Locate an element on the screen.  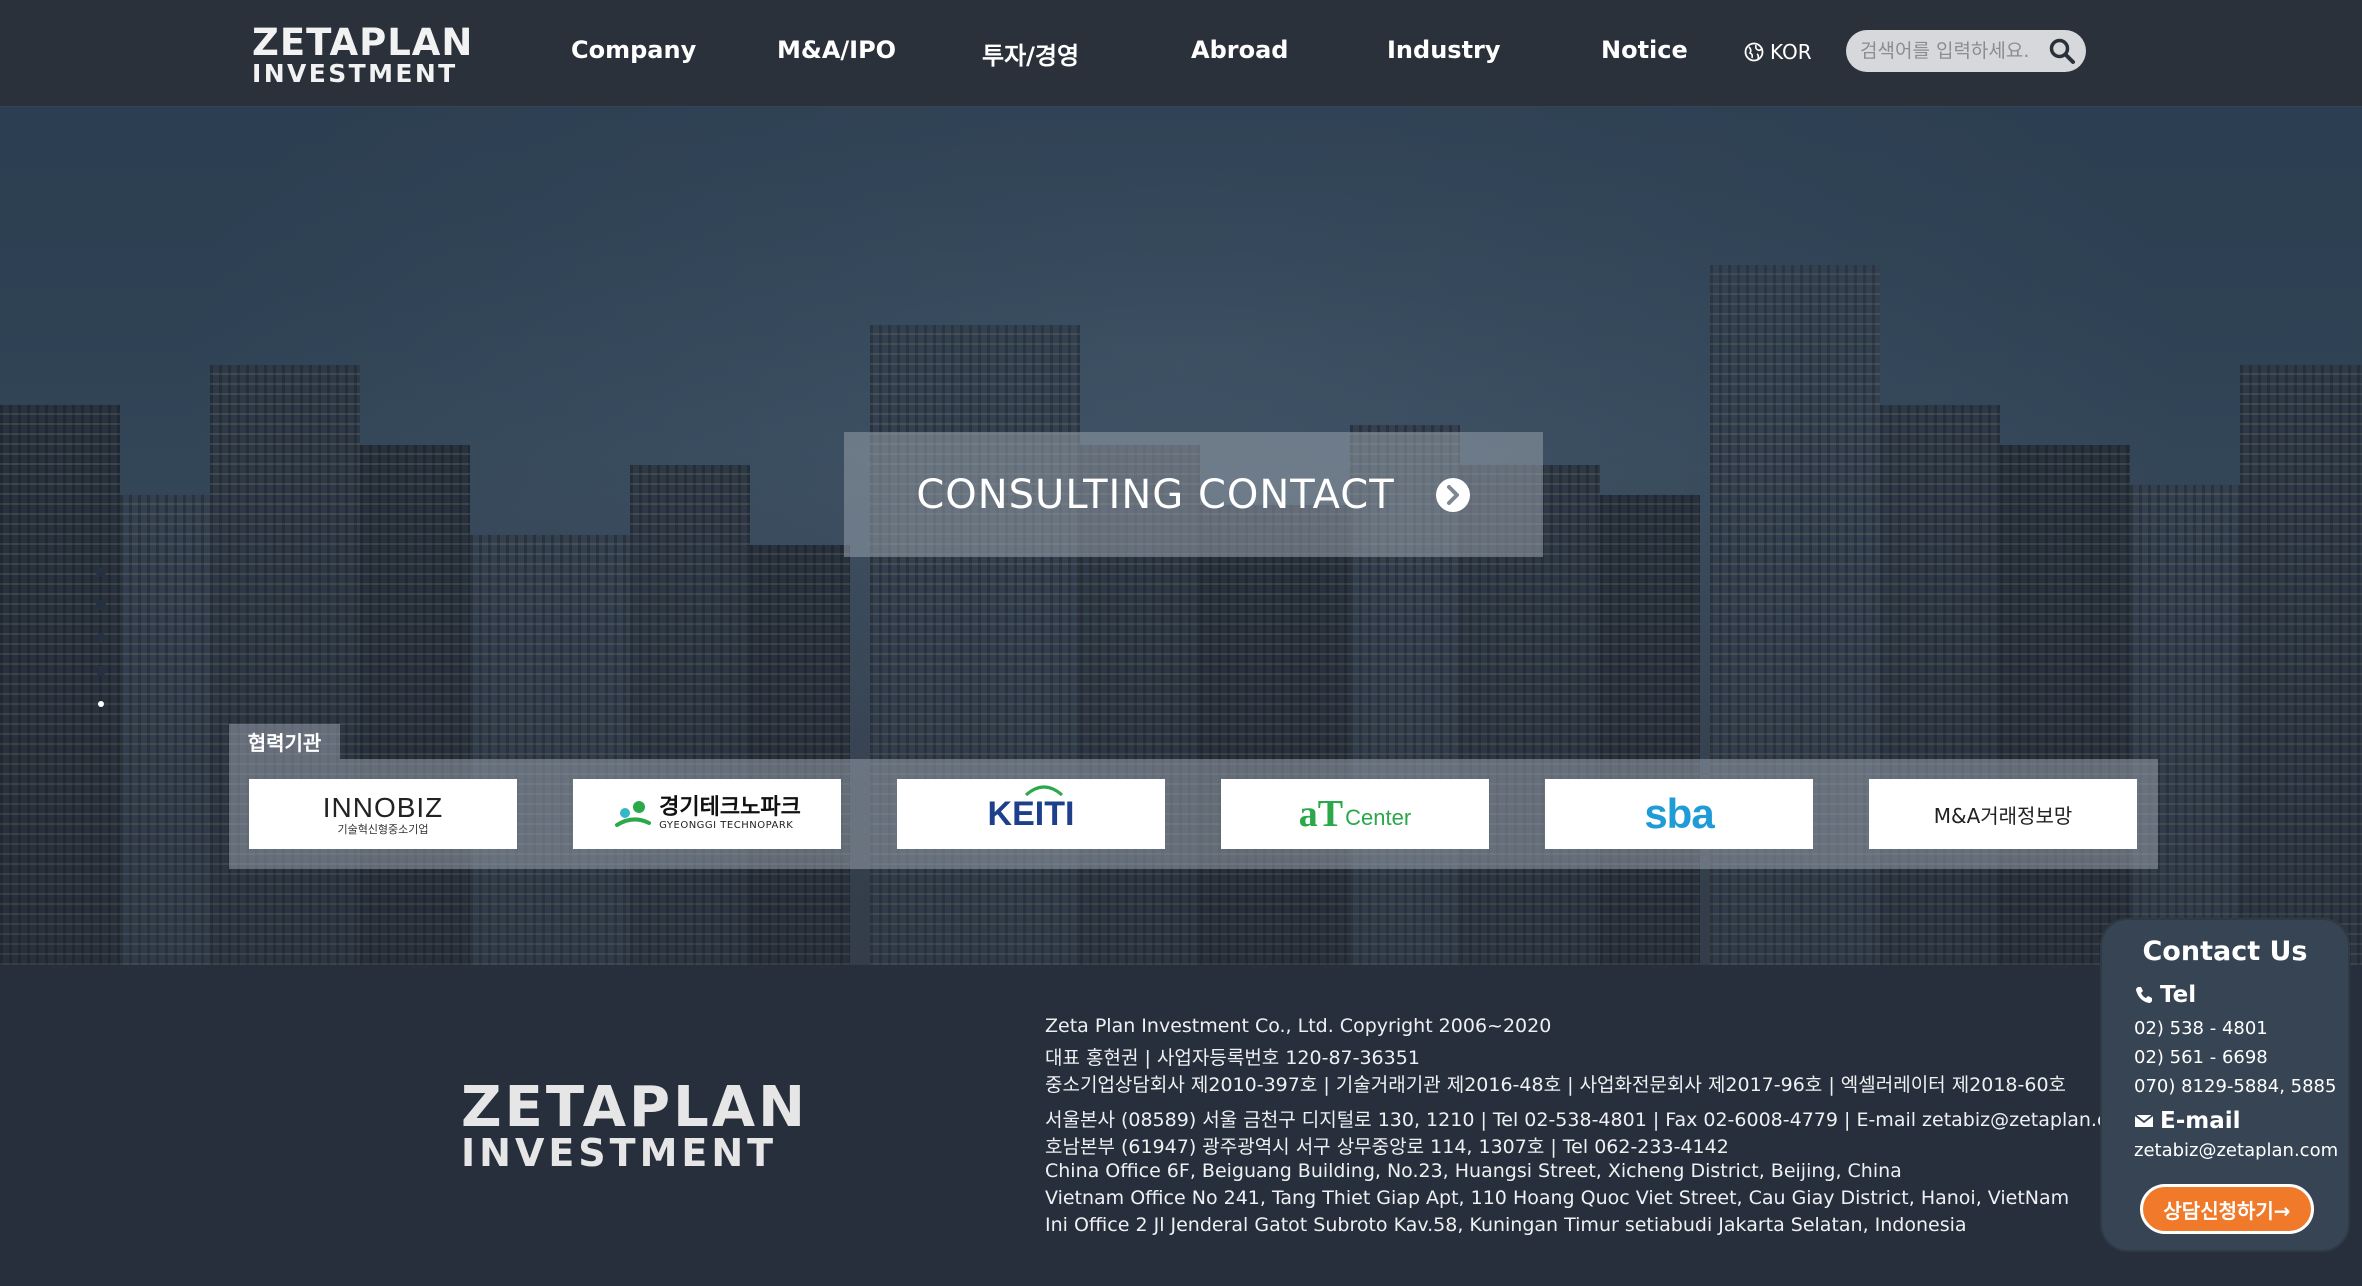
partner-sba: sba is located at coordinates (1679, 814).